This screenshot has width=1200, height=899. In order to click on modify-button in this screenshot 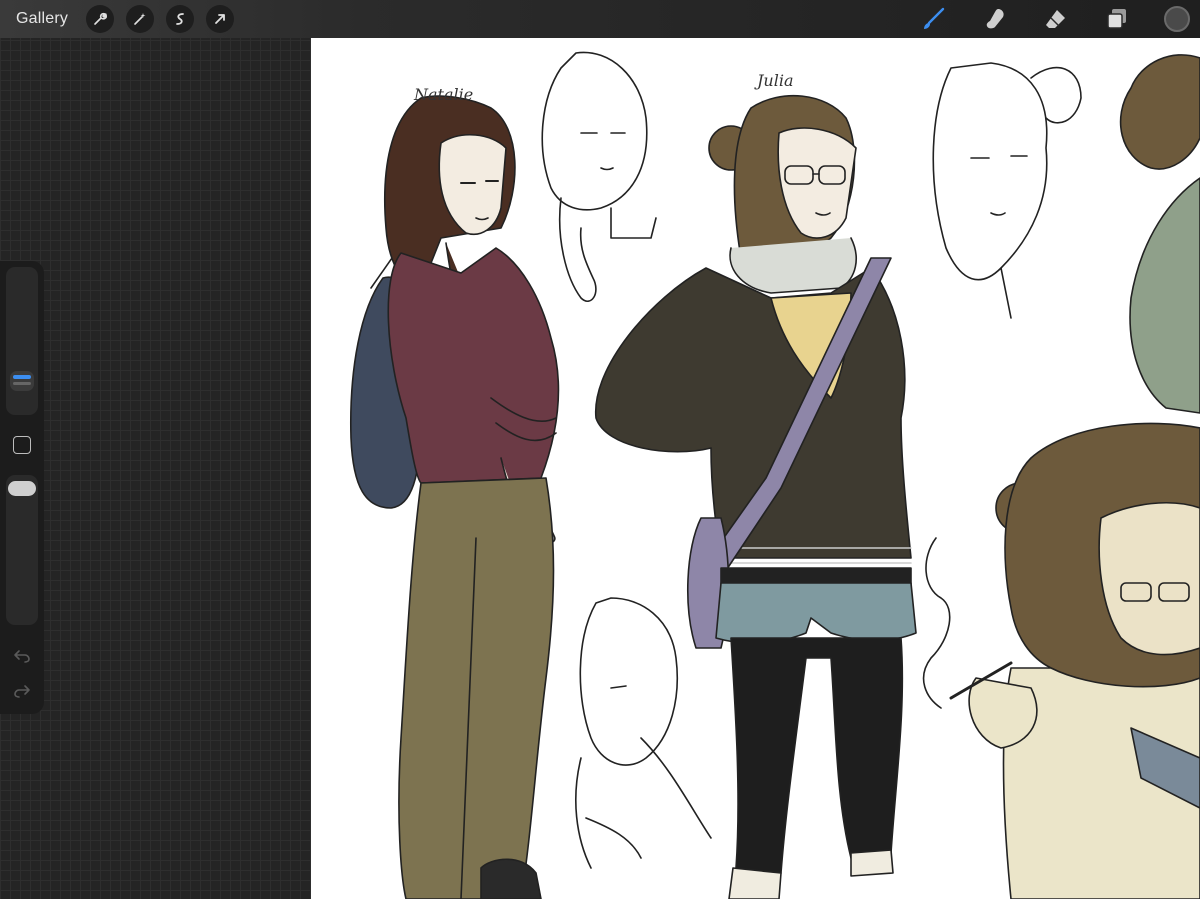, I will do `click(22, 445)`.